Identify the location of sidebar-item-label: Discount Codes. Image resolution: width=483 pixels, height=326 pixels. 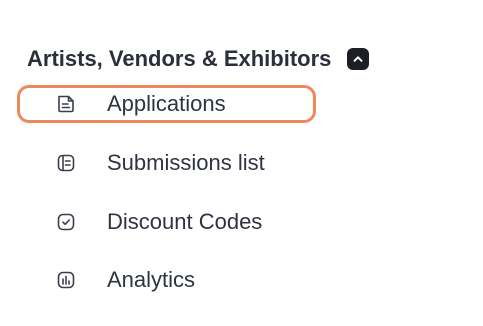
(185, 221).